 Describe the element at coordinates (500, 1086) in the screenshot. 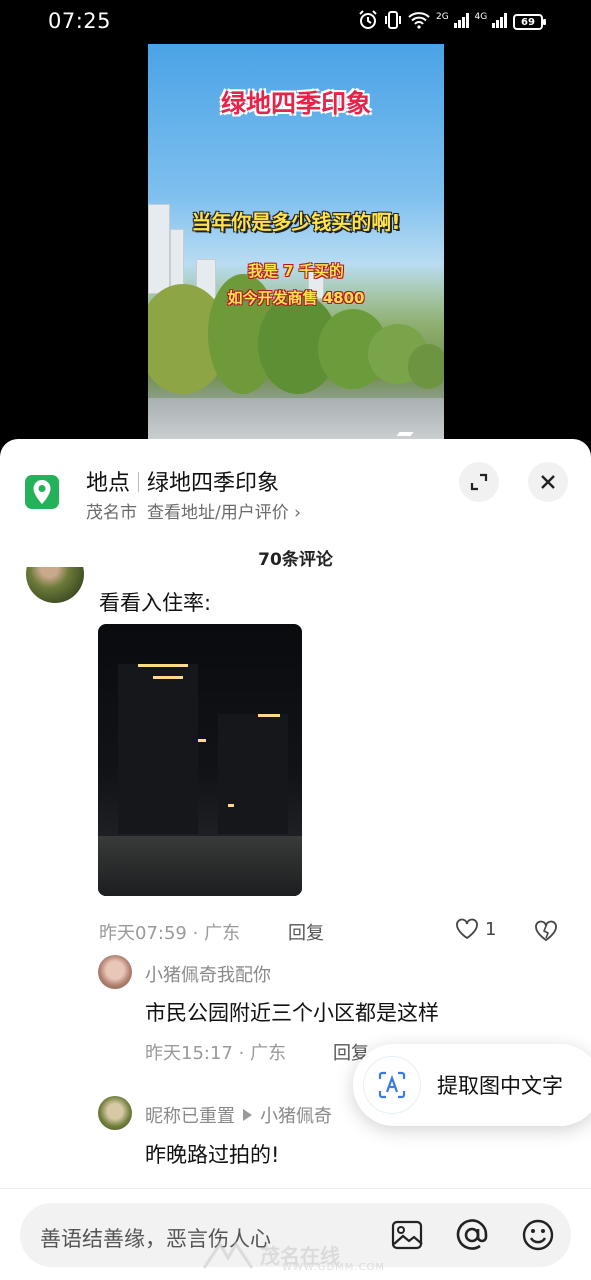

I see `extract-text-label: 提取图中文字` at that location.